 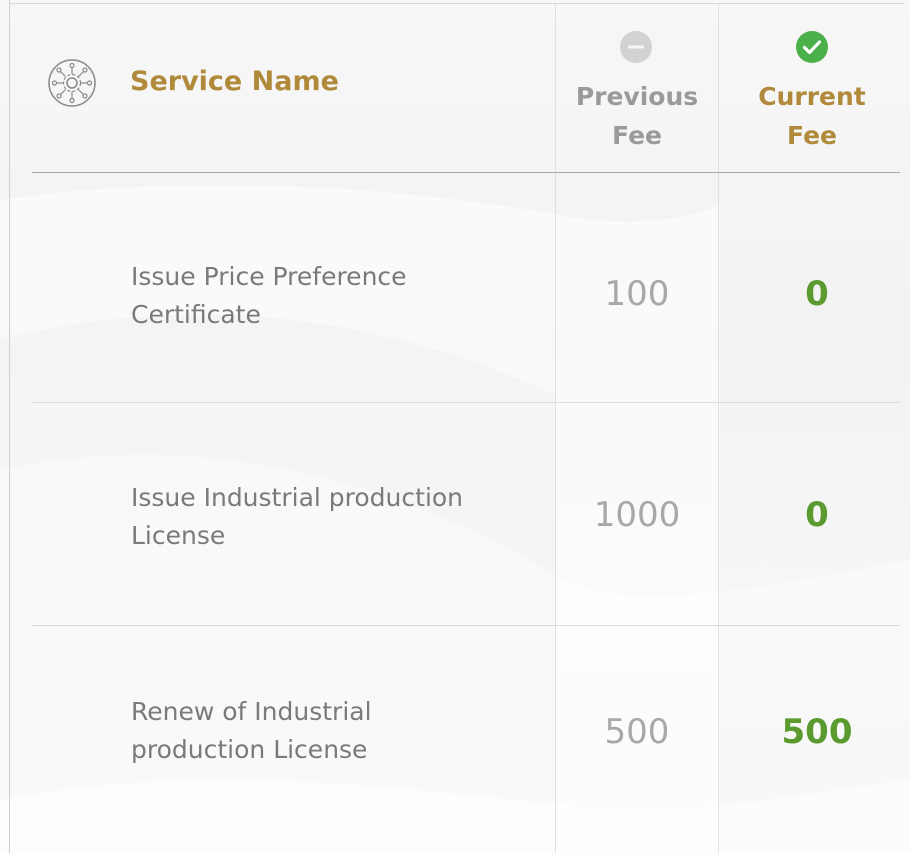 I want to click on service-name-line1: Renew of Industrial, so click(x=251, y=711).